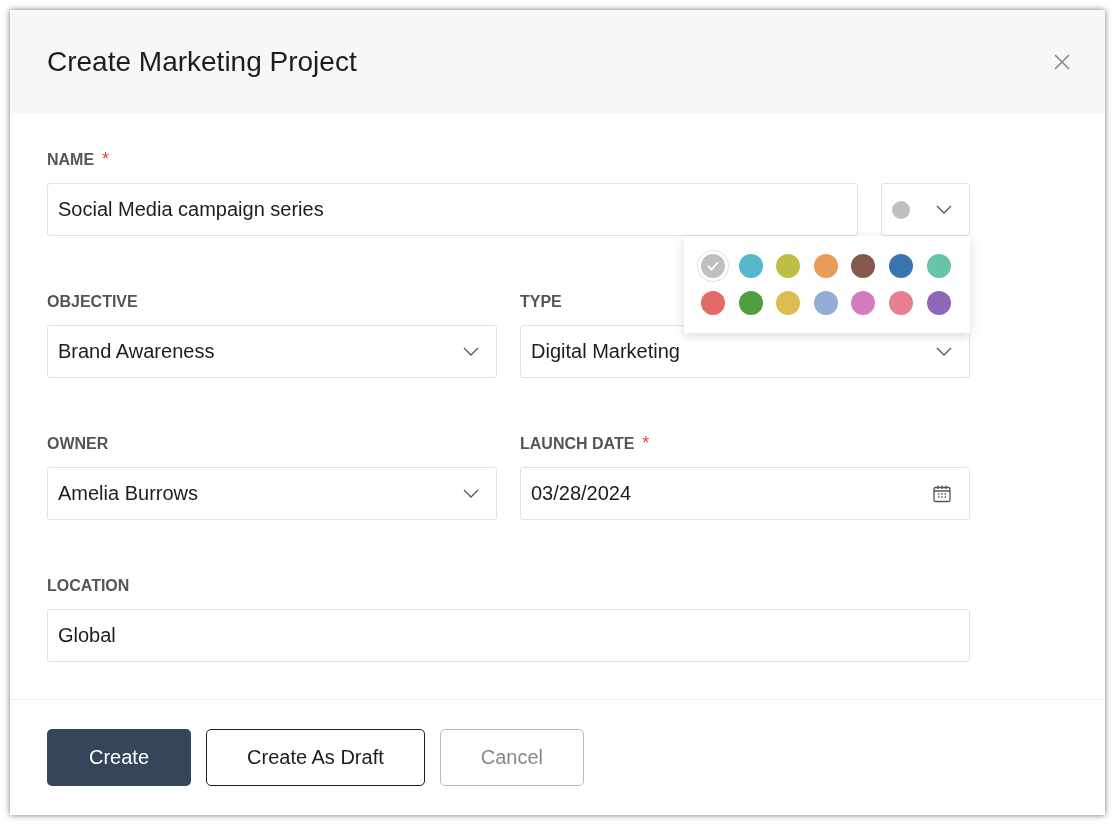 The width and height of the screenshot is (1114, 826). What do you see at coordinates (71, 160) in the screenshot?
I see `field-label: NAME` at bounding box center [71, 160].